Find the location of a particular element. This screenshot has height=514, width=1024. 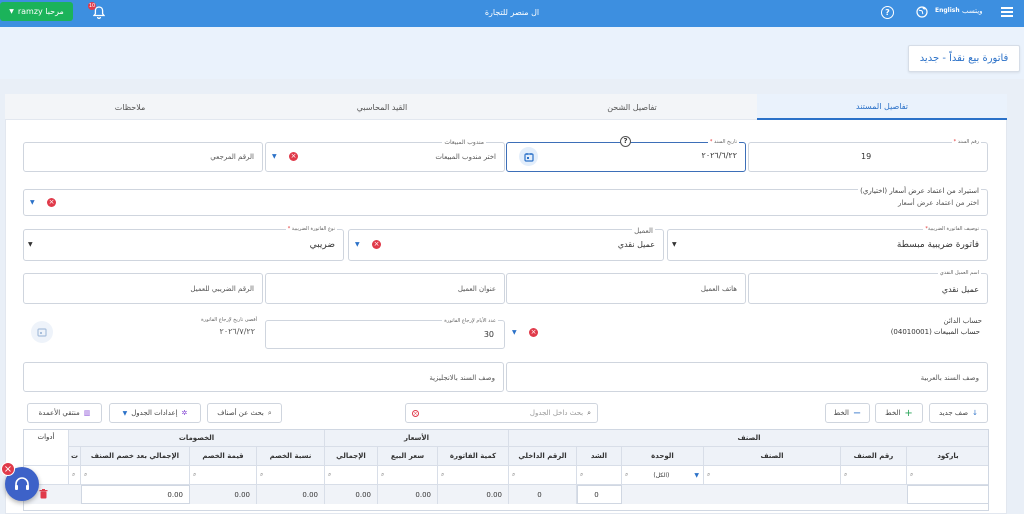

unit-filter: ⌕ (الكل) ▼ is located at coordinates (663, 475).